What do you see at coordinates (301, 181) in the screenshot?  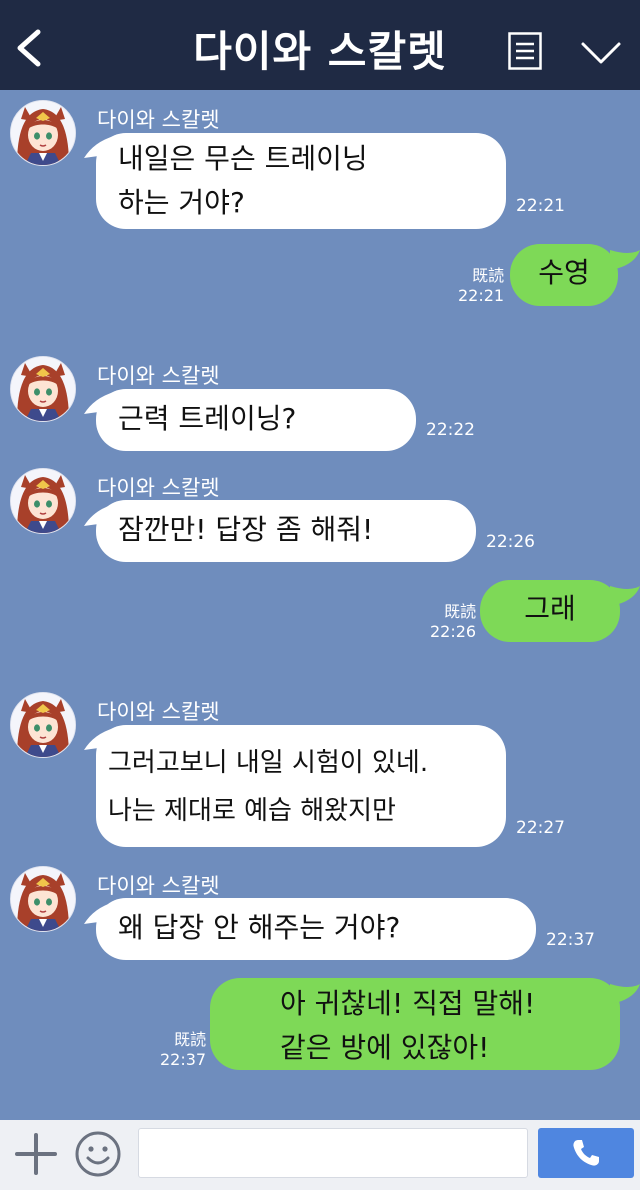 I see `message-bubble: 내일은 무슨 트레이닝 하는 거야?` at bounding box center [301, 181].